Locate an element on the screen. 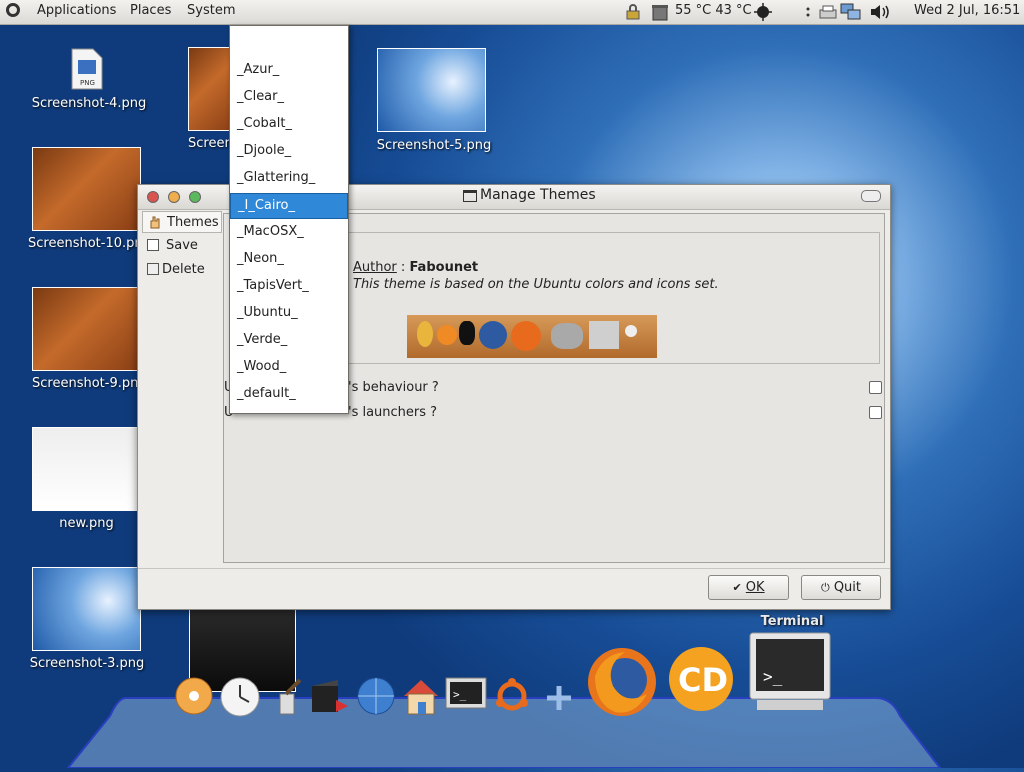 This screenshot has height=772, width=1024. ok-button: ✔ OK is located at coordinates (748, 587).